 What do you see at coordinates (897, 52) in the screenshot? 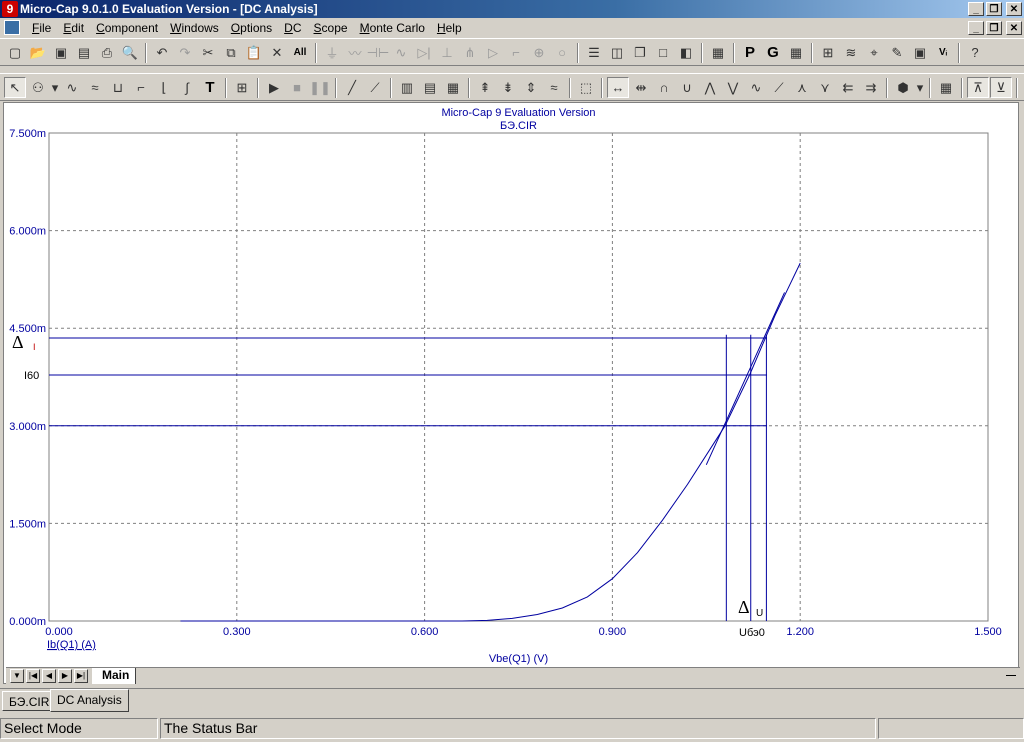
I see `marker-icon: ✎` at bounding box center [897, 52].